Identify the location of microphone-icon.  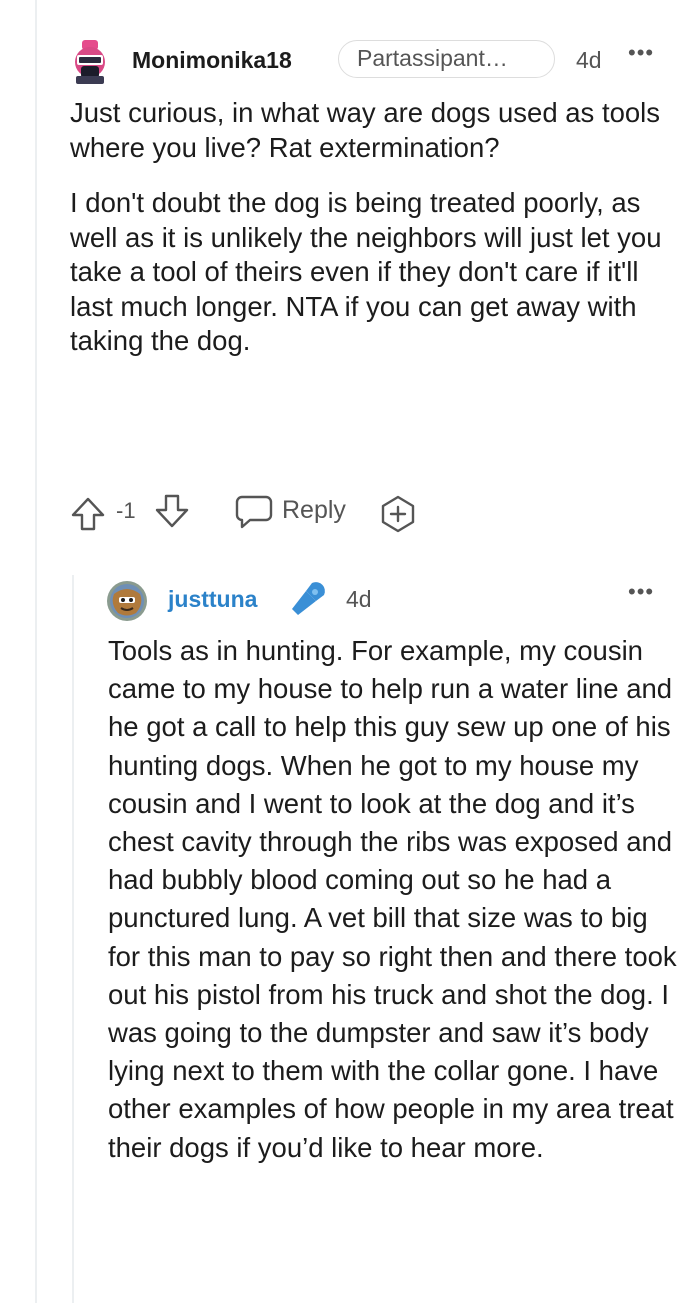
(308, 601).